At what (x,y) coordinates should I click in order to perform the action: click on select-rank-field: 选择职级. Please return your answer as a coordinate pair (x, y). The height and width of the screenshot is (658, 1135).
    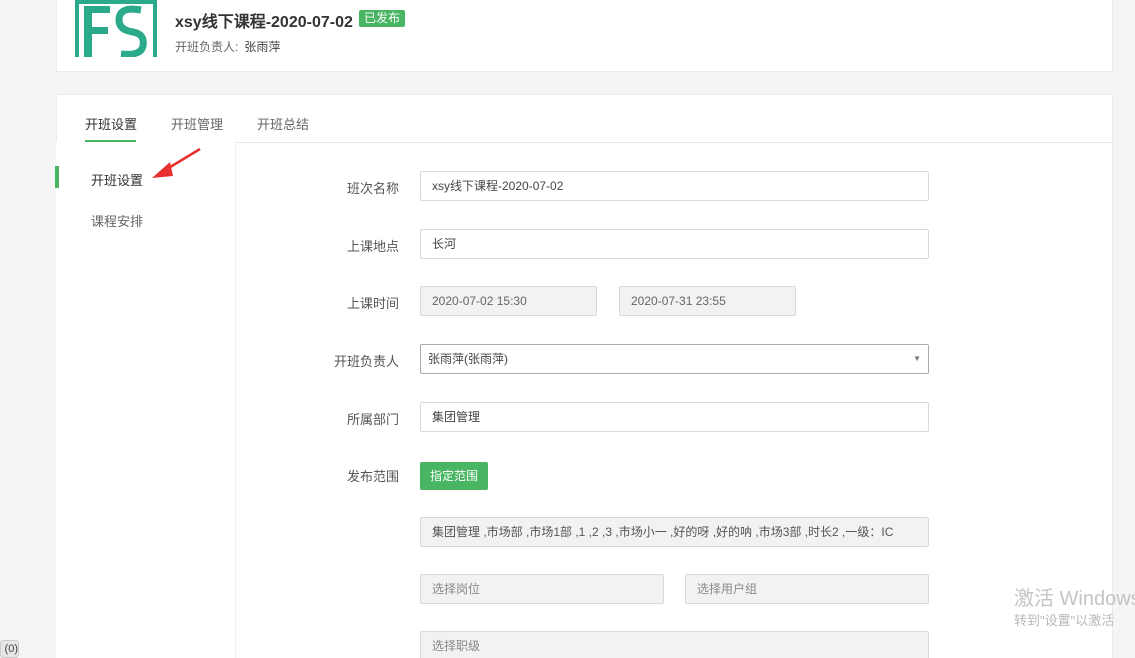
    Looking at the image, I should click on (674, 644).